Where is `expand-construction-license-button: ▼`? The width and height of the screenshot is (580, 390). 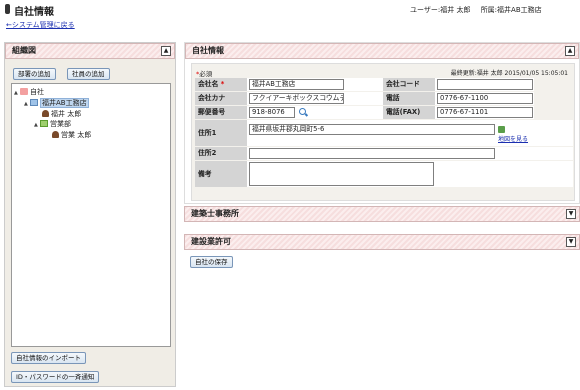
expand-construction-license-button: ▼ is located at coordinates (571, 242).